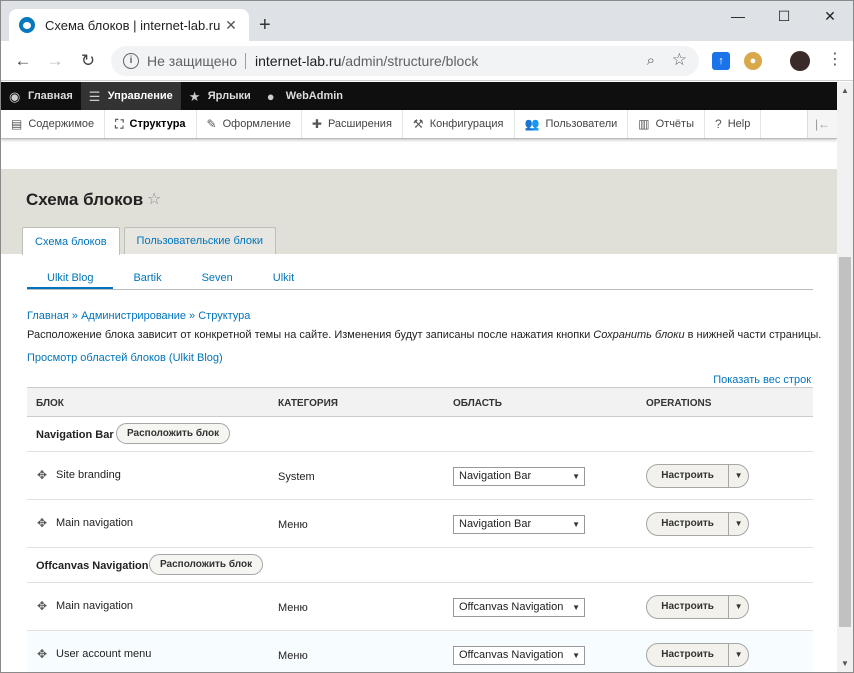  Describe the element at coordinates (651, 60) in the screenshot. I see `search-icon: ⌕` at that location.